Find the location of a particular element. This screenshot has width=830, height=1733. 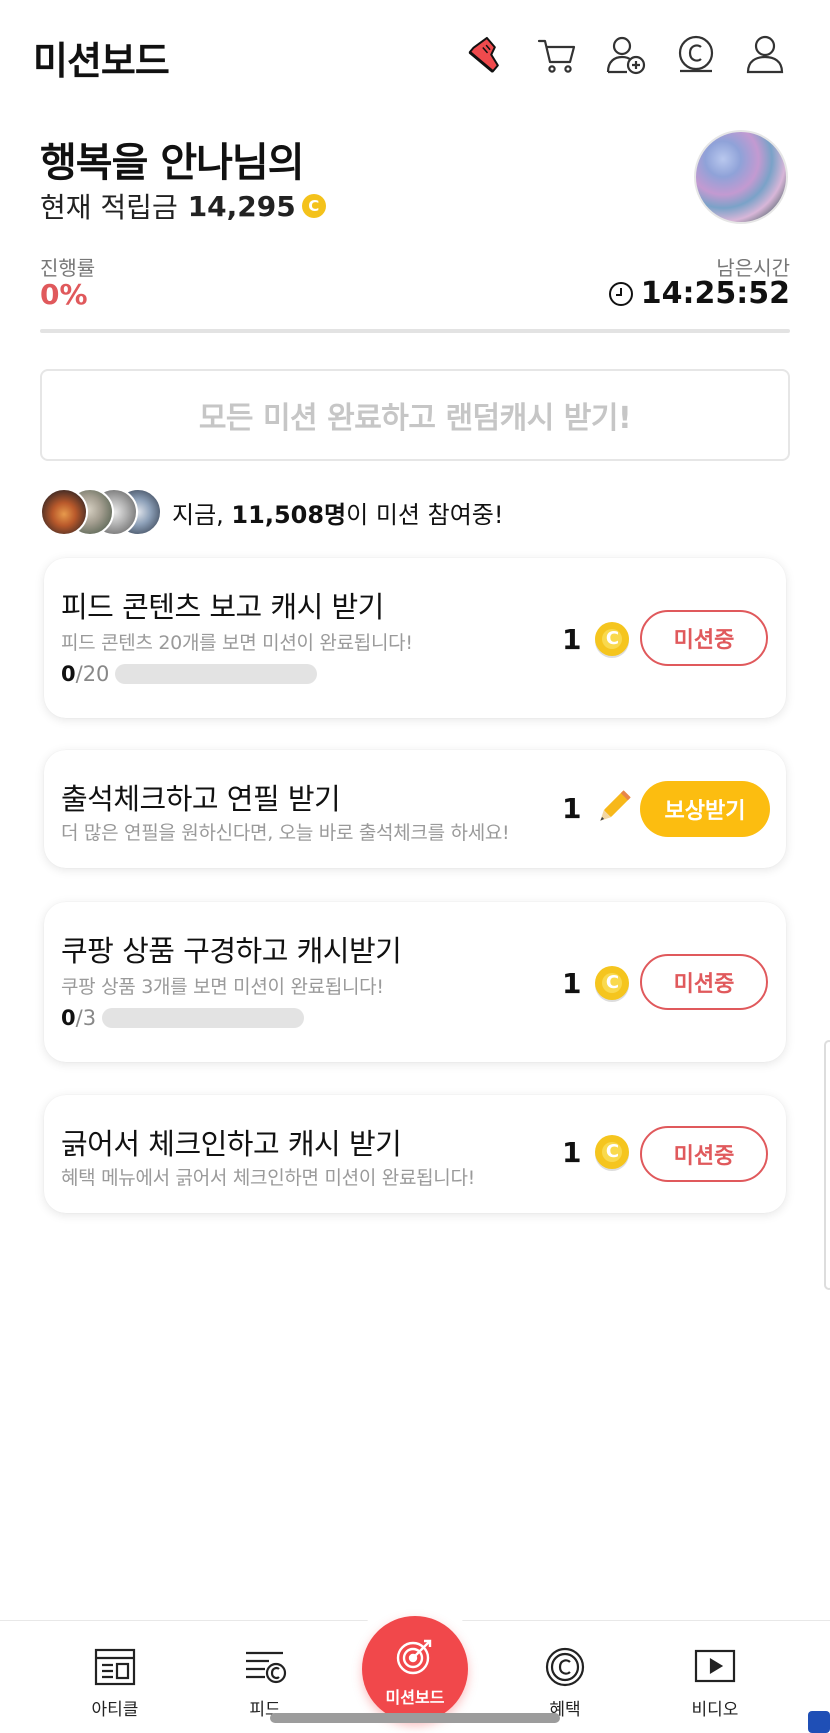

feed-icon is located at coordinates (265, 1667).